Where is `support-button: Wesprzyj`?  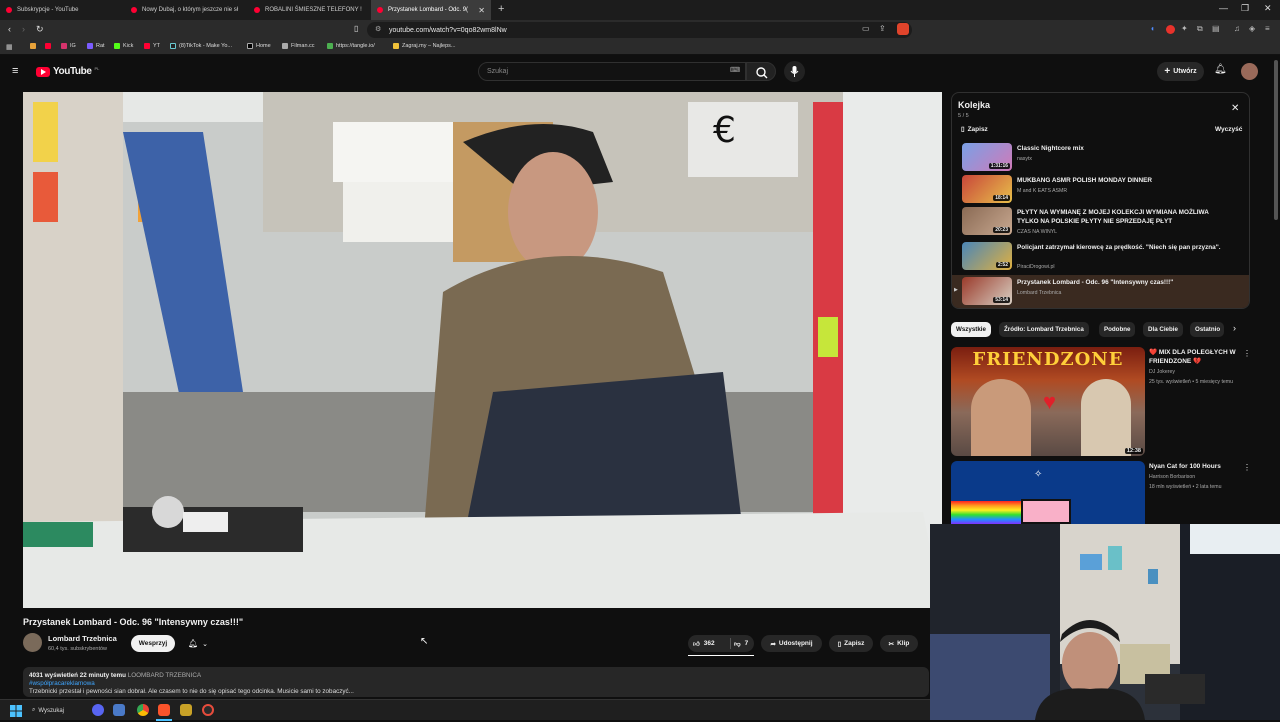
support-button: Wesprzyj is located at coordinates (153, 643).